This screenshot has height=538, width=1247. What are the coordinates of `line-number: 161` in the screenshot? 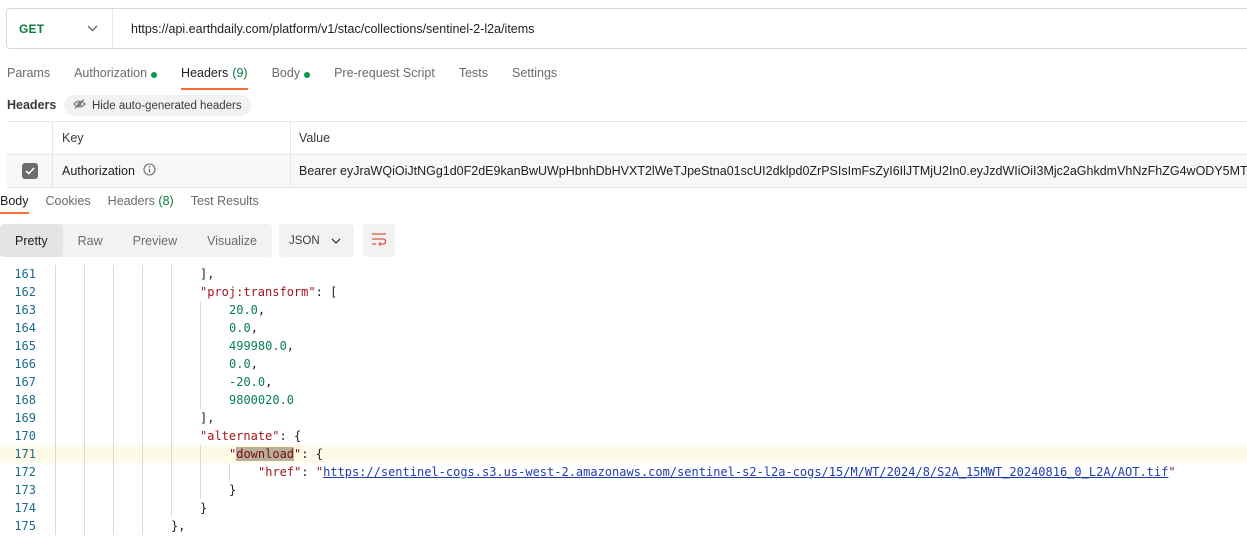 It's located at (25, 274).